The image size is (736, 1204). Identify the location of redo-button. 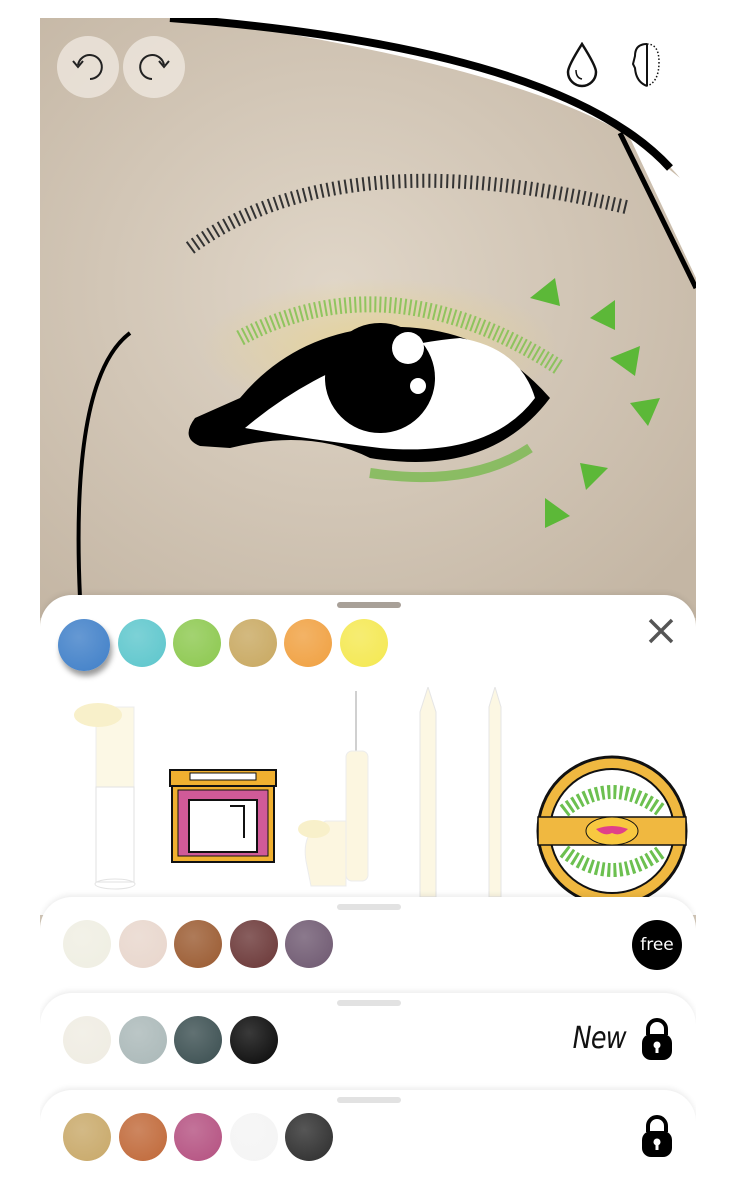
(154, 67).